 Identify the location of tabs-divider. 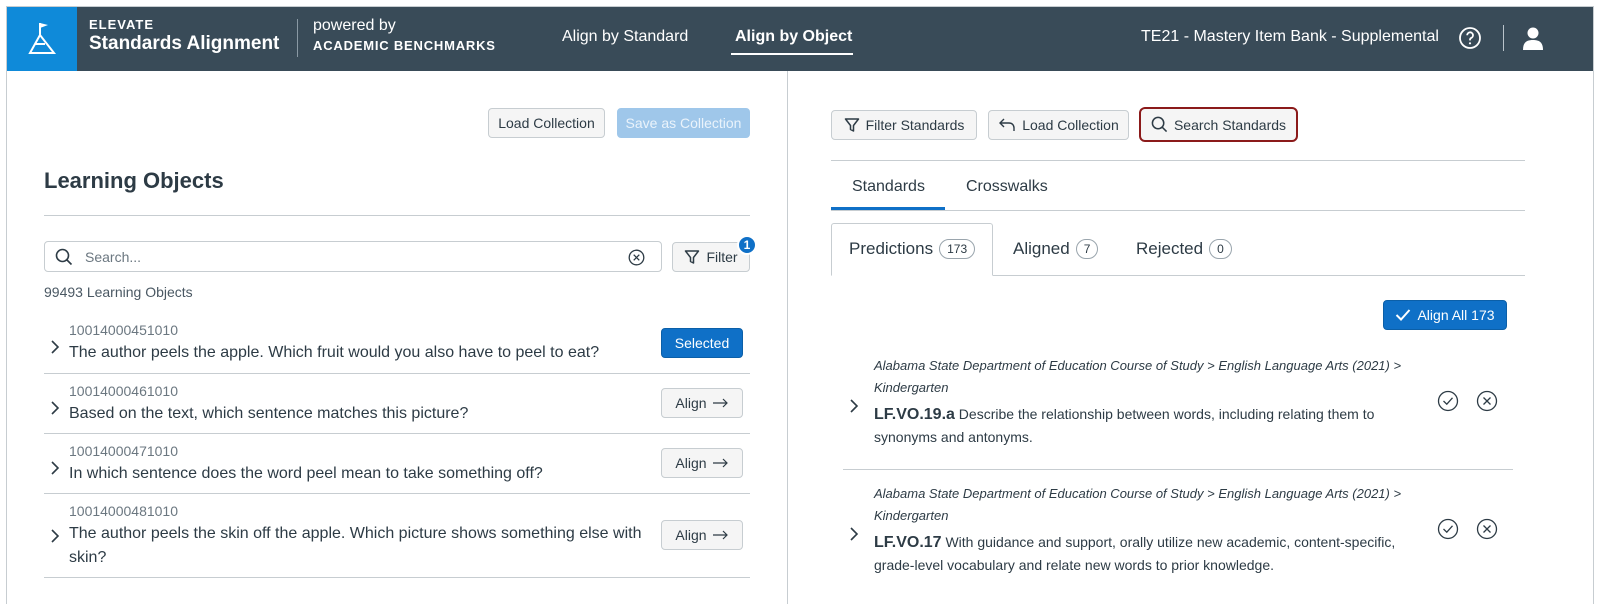
(1178, 210).